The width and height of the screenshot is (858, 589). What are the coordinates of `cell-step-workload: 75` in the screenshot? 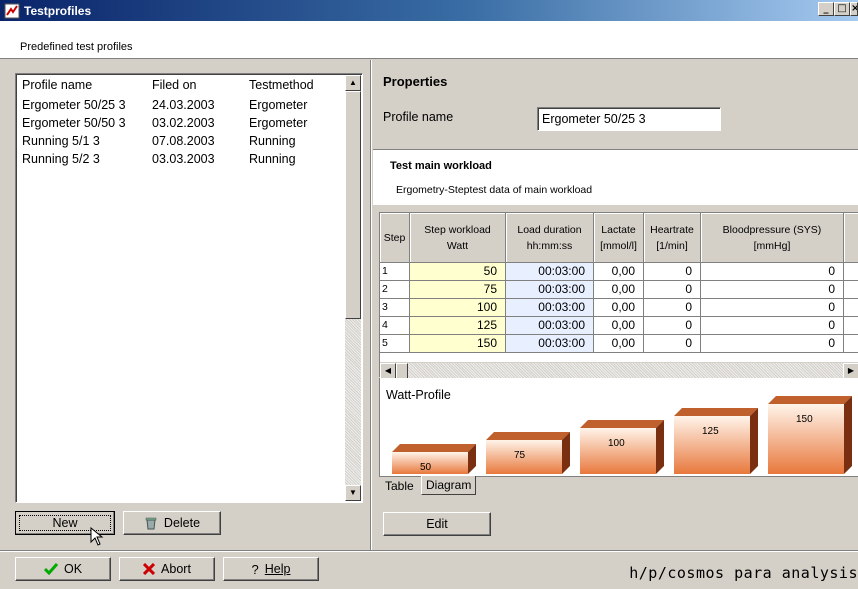 It's located at (458, 290).